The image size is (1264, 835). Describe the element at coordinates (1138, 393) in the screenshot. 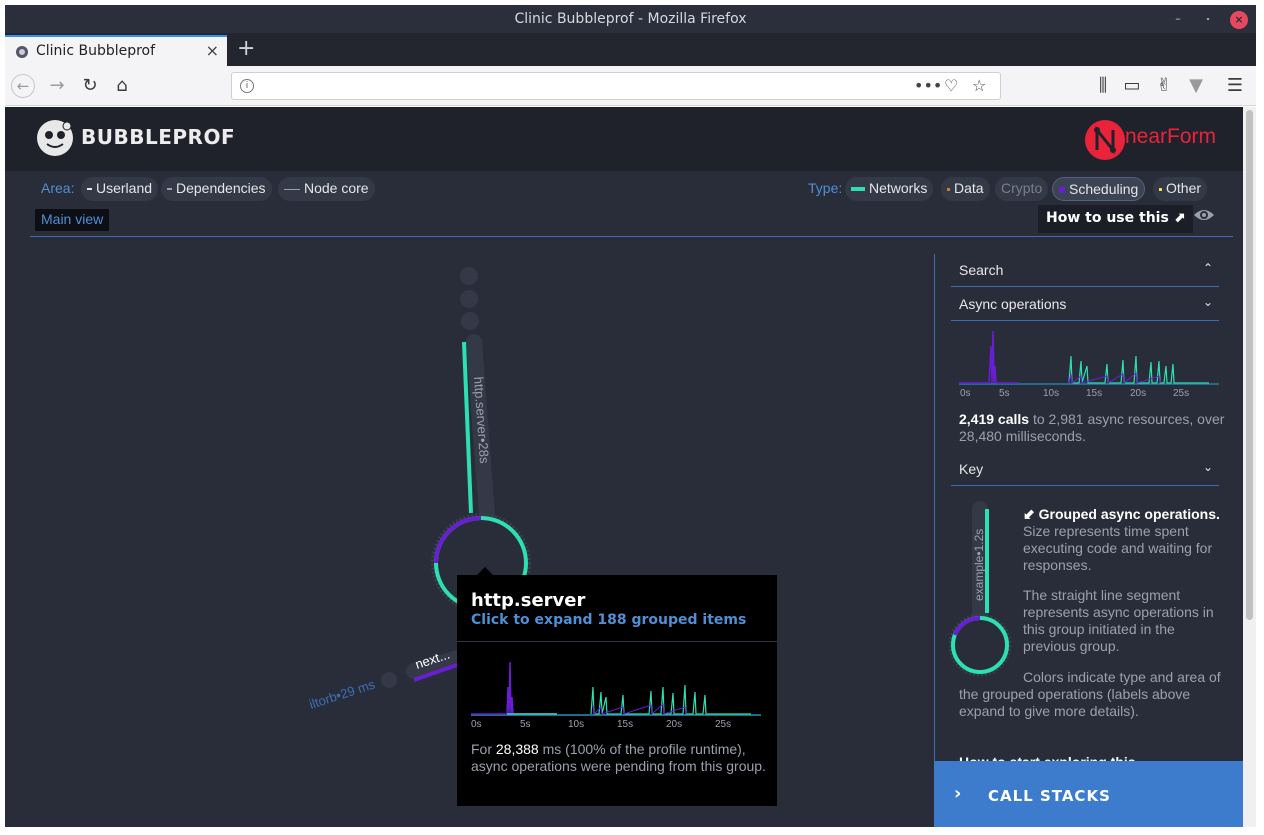

I see `sparkline-tick: 20s` at that location.